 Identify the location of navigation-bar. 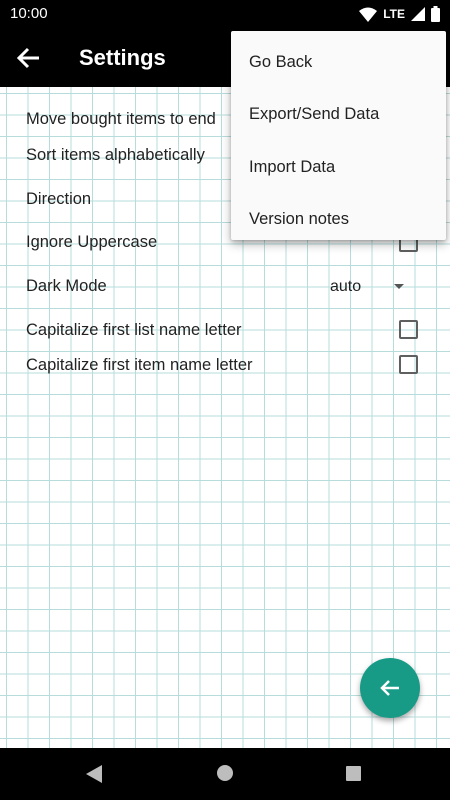
(225, 774).